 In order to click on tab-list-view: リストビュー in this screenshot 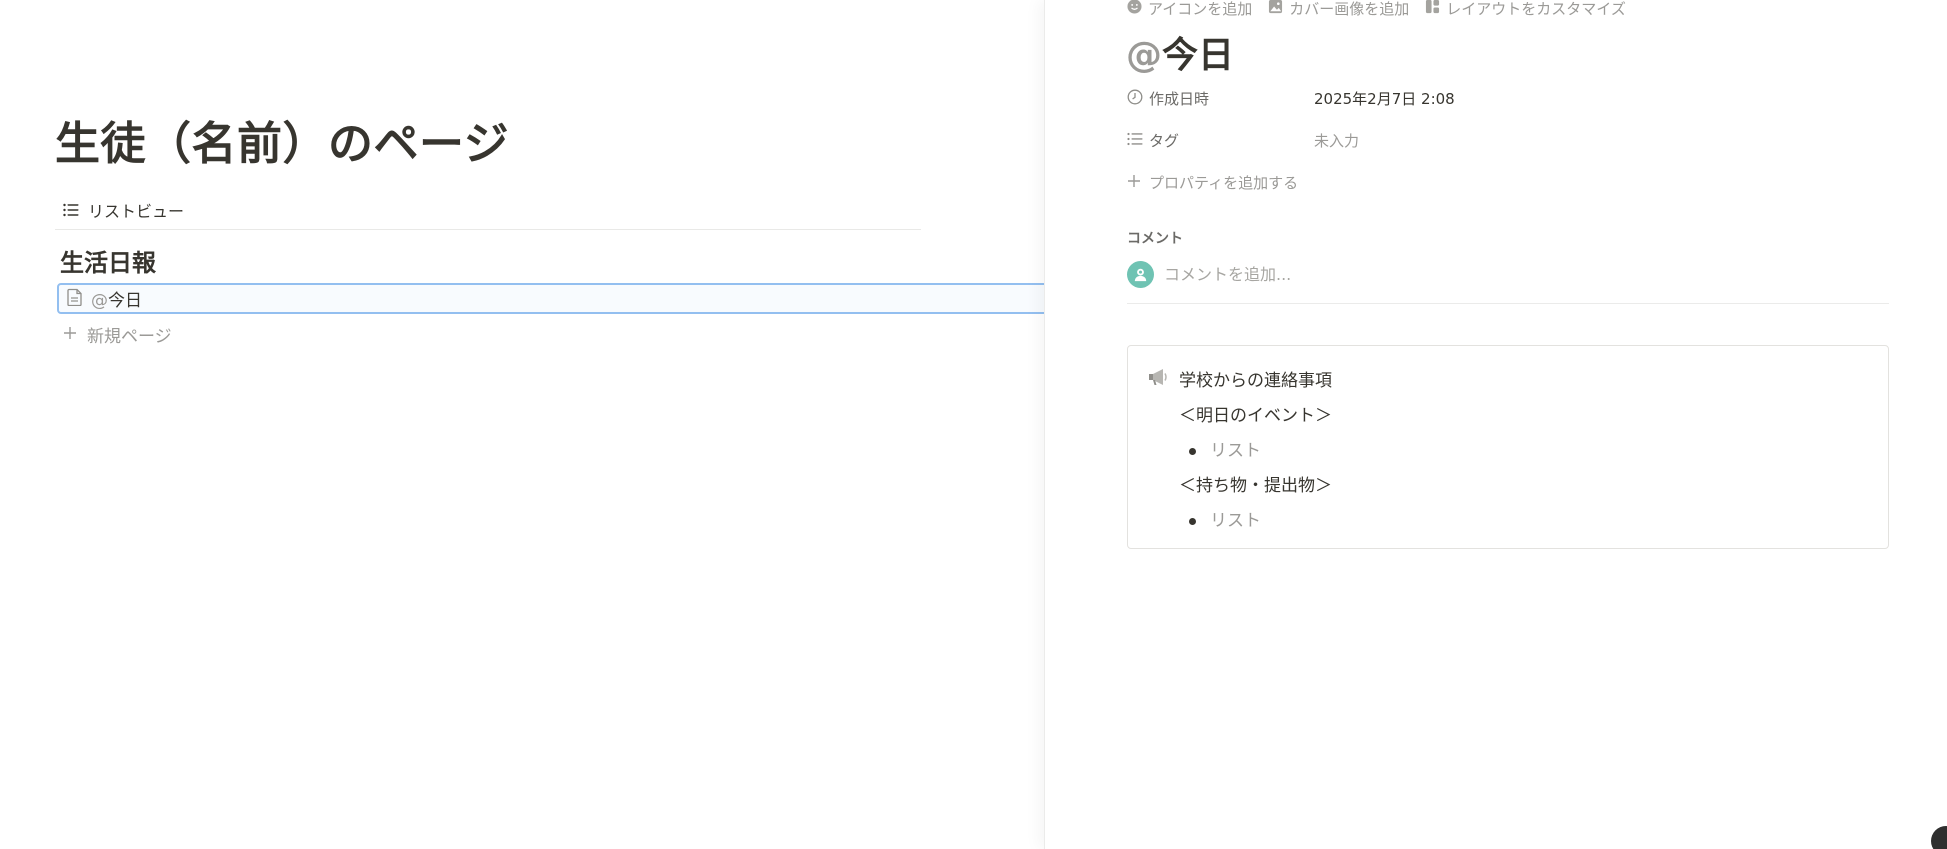, I will do `click(123, 210)`.